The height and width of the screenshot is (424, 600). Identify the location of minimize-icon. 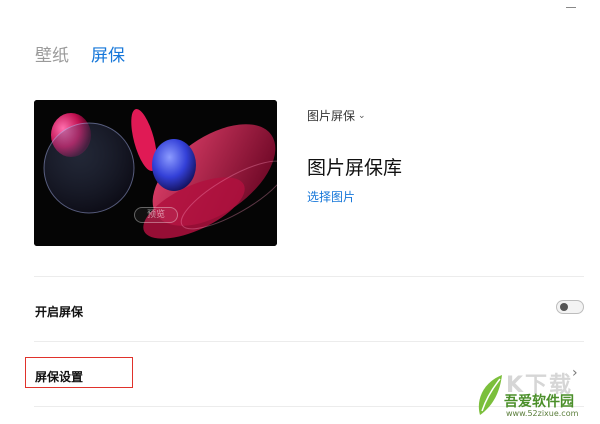
(571, 7).